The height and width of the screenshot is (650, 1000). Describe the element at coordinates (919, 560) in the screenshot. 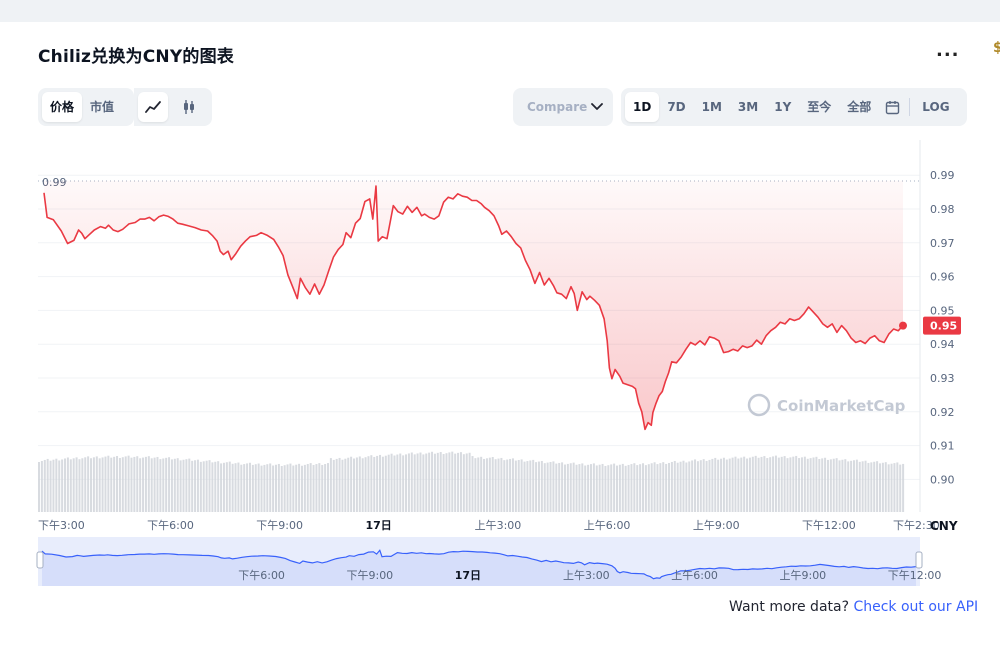

I see `navigator-handle-right` at that location.